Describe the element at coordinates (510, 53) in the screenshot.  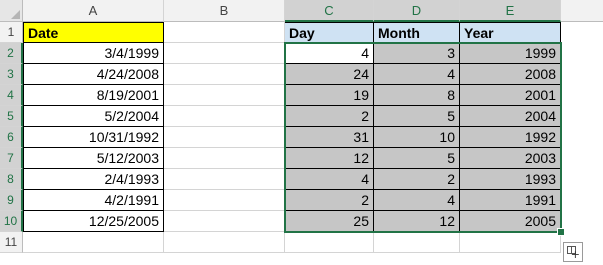
I see `cell-e2: 1999` at that location.